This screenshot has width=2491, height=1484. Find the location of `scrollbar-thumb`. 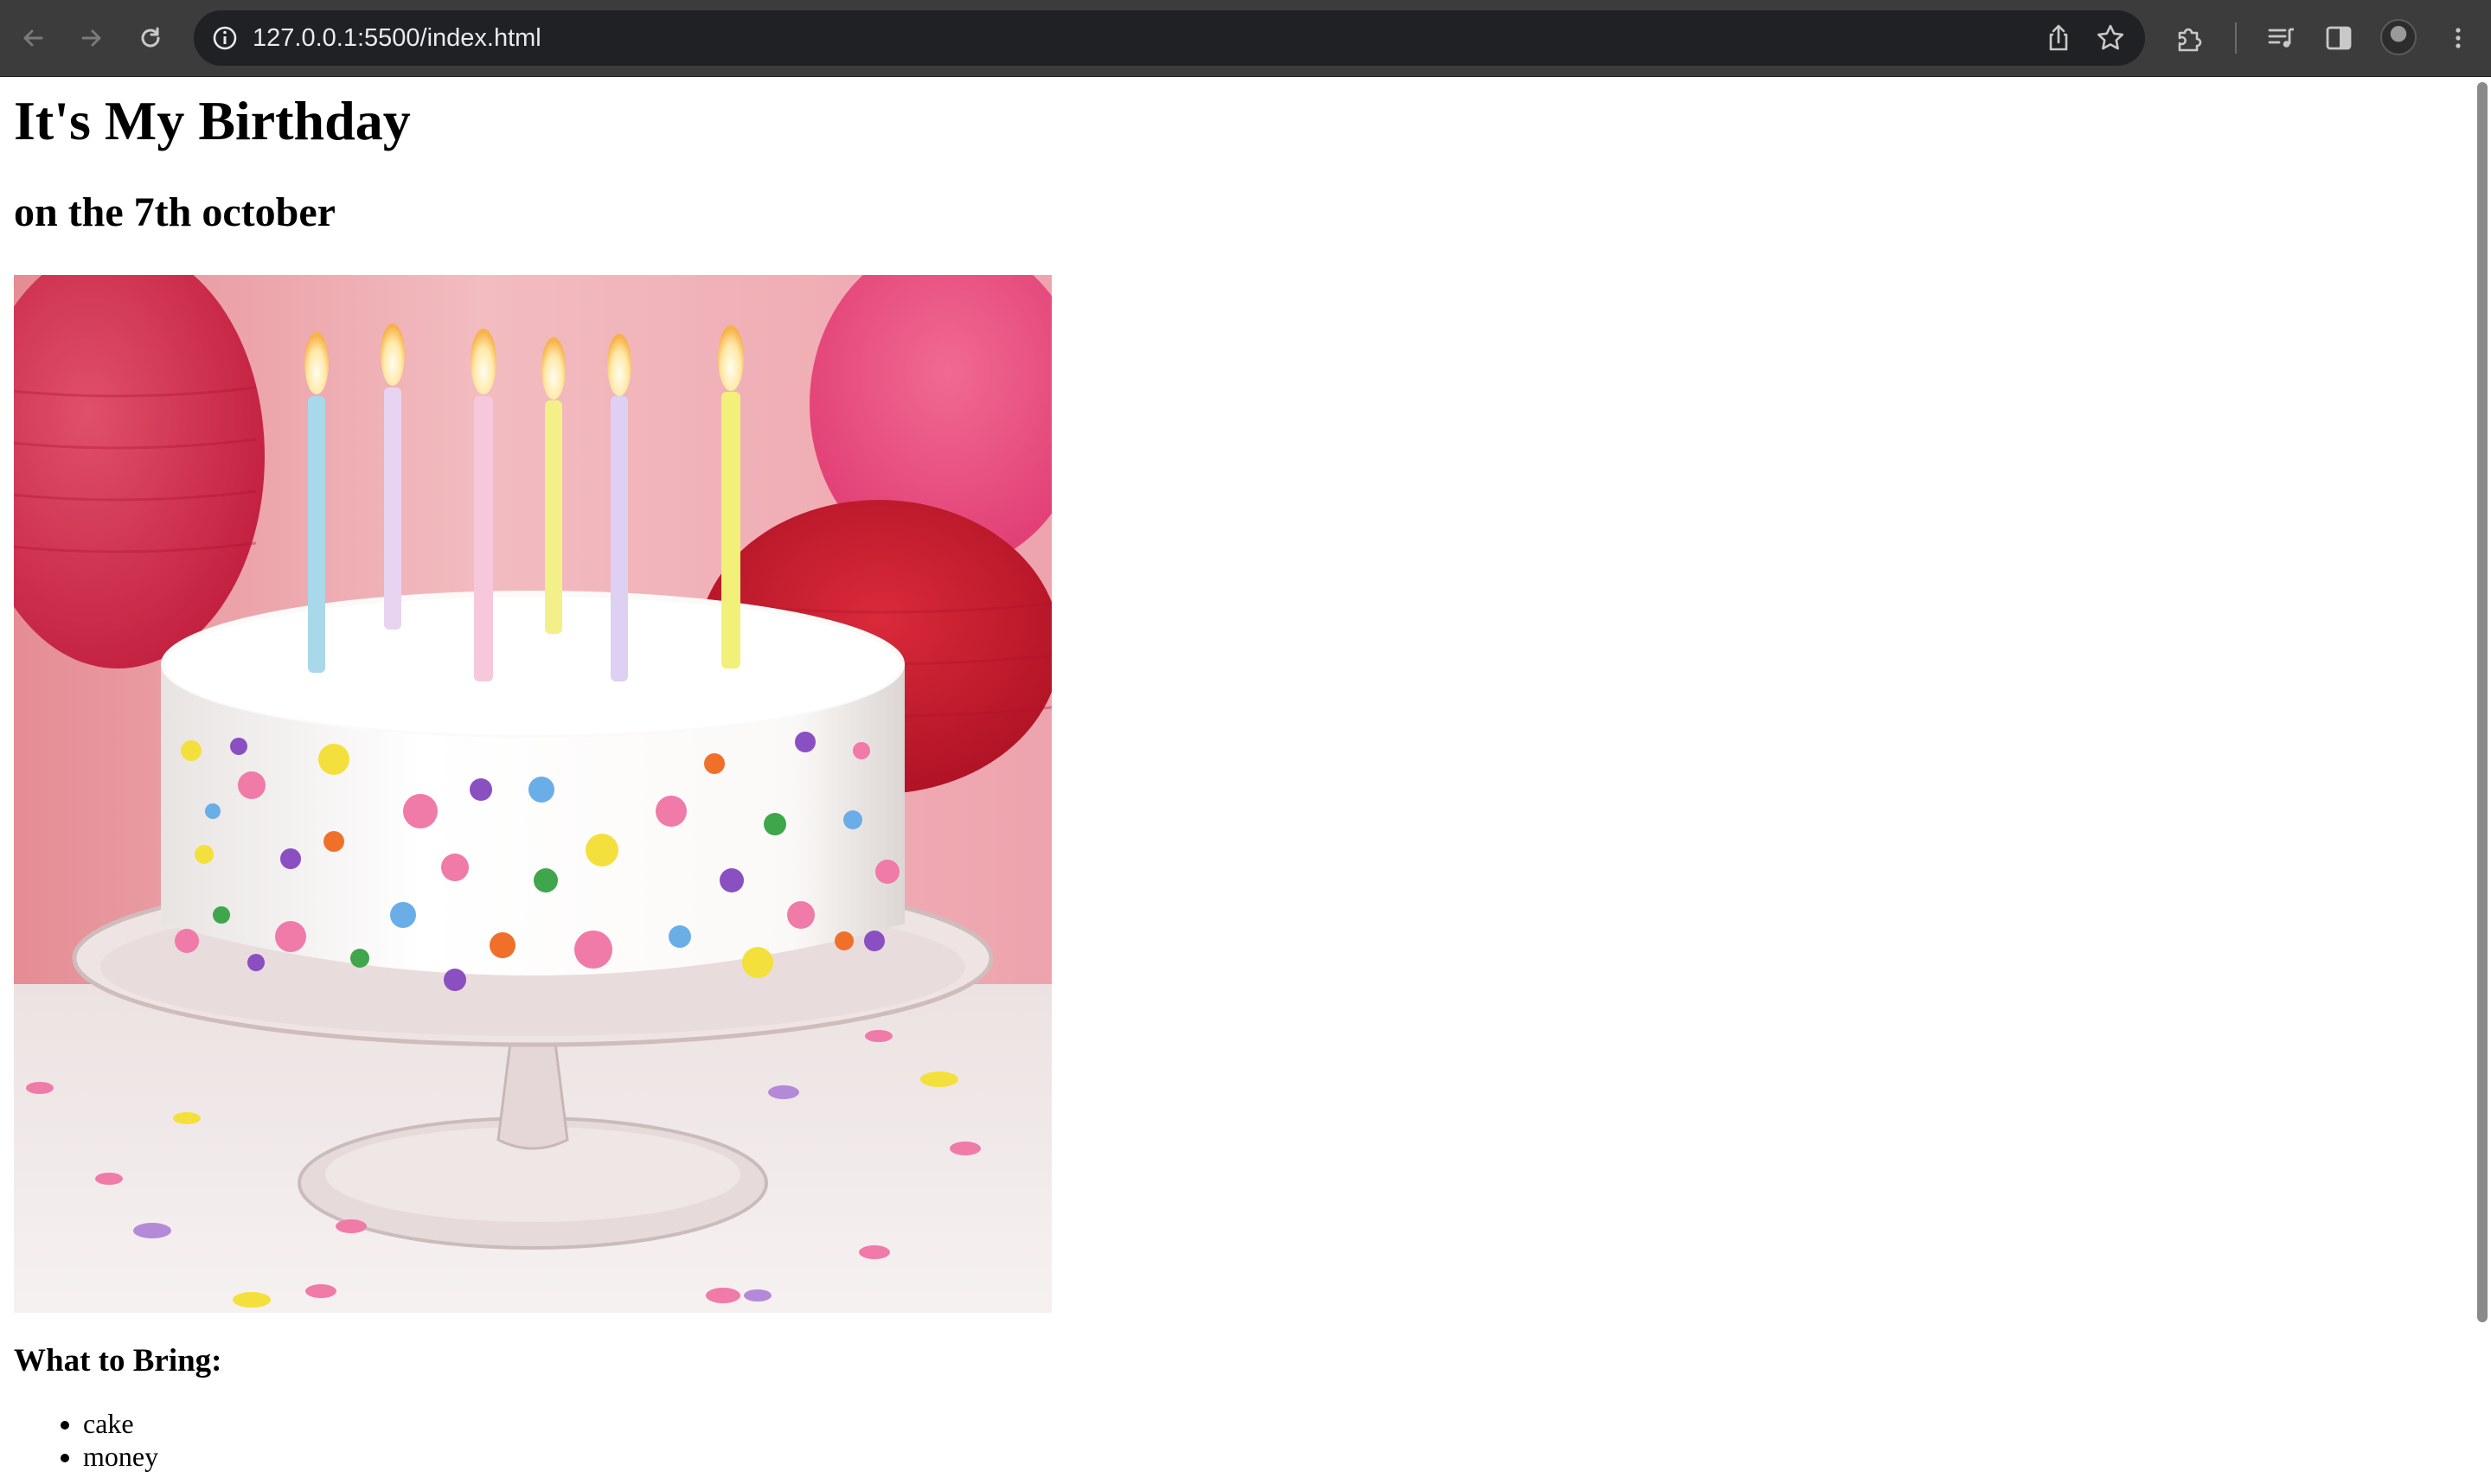

scrollbar-thumb is located at coordinates (2483, 702).